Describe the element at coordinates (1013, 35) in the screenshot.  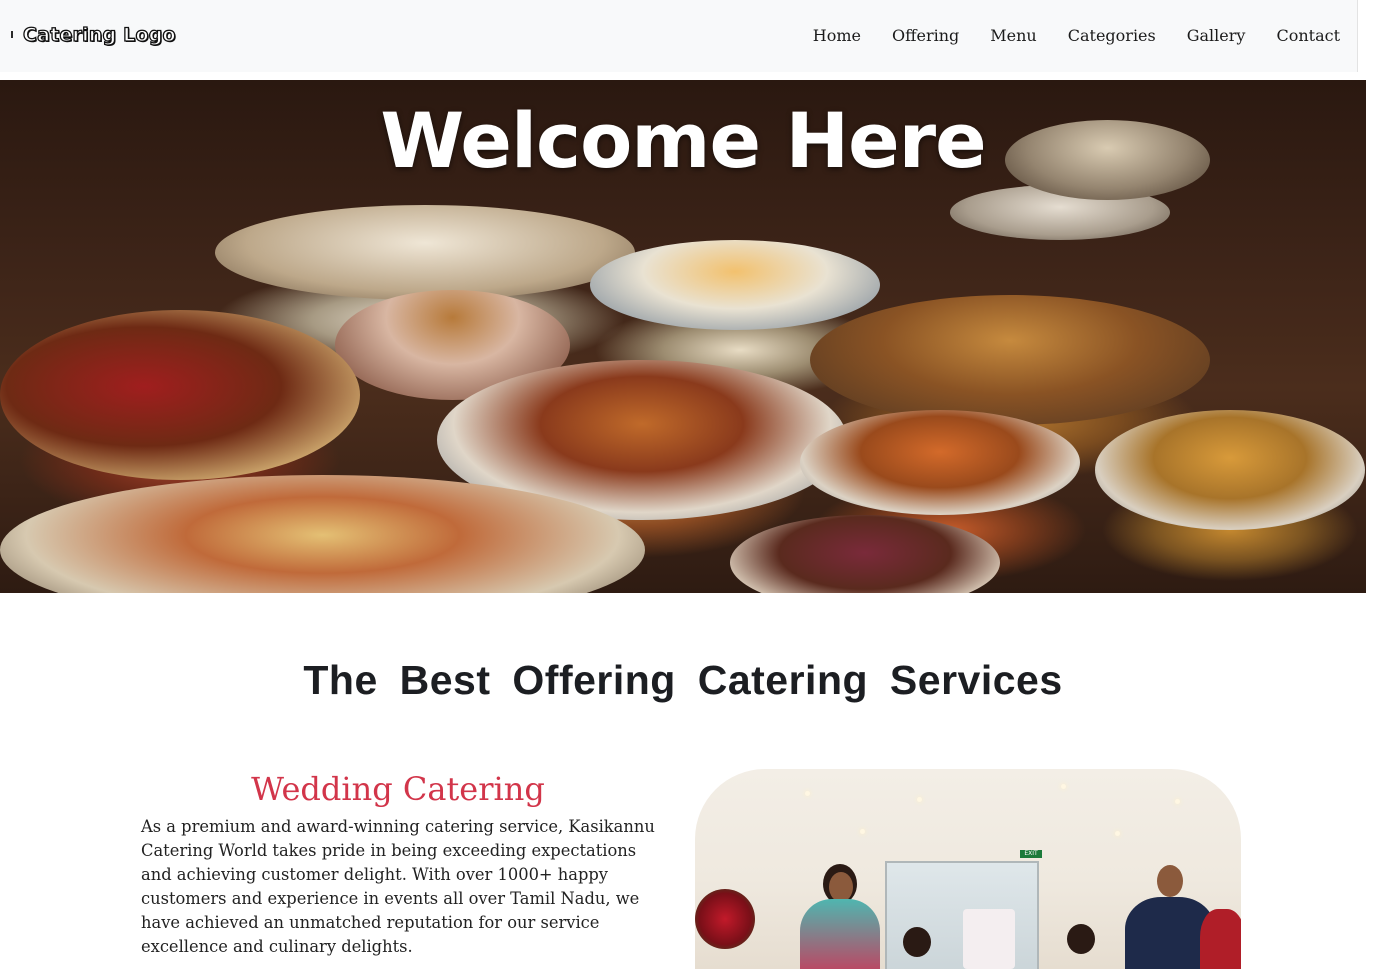
I see `nav-menu: Menu` at that location.